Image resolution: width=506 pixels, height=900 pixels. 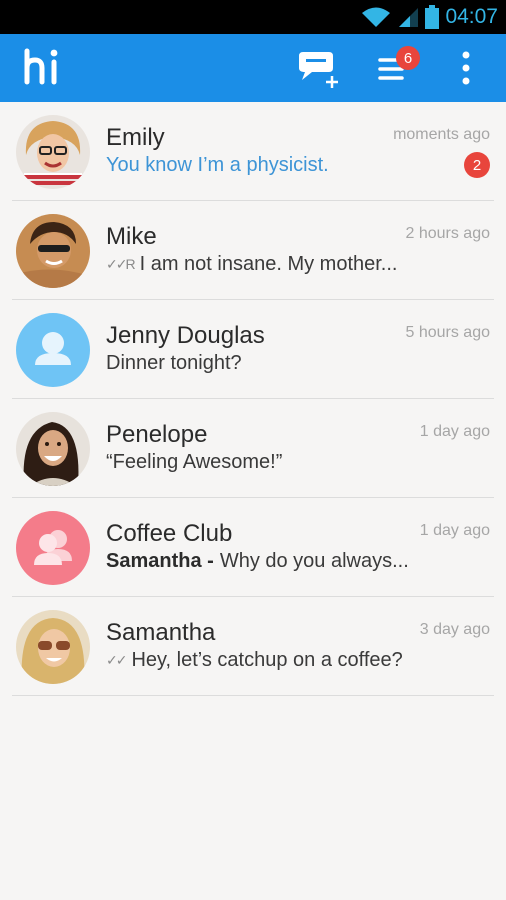 I want to click on chat-preview: ✓✓ Hey, let’s catchup on a coffee?, so click(x=254, y=660).